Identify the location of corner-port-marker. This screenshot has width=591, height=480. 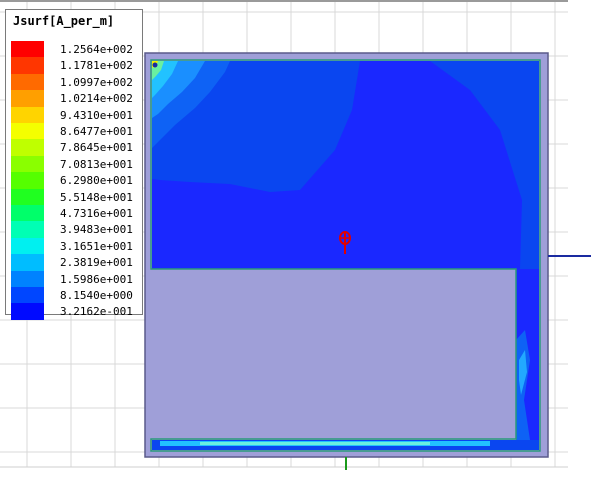
(155, 65).